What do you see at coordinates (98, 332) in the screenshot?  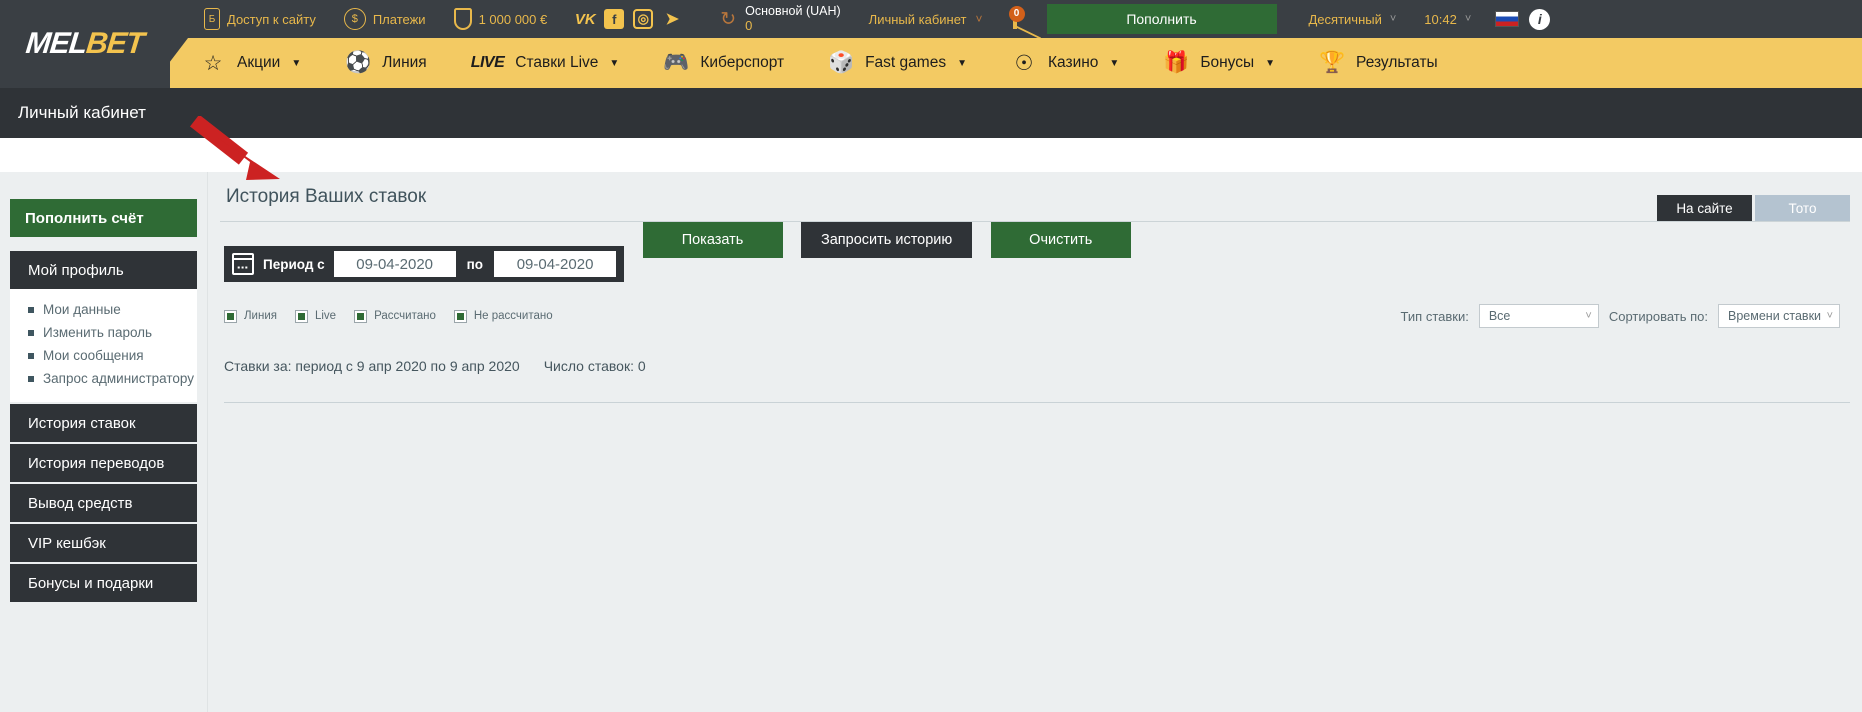 I see `sidebar-subitem-label: Изменить пароль` at bounding box center [98, 332].